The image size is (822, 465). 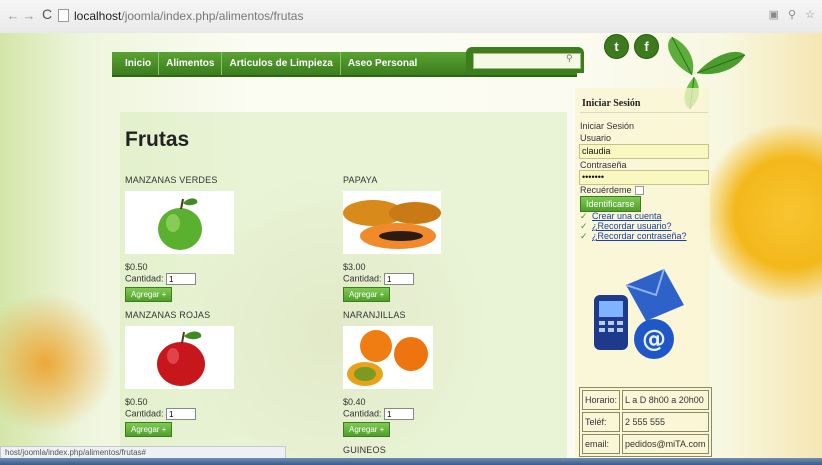 I want to click on forgot-password-link: ✓ ¿Recordar contraseña?, so click(x=633, y=236).